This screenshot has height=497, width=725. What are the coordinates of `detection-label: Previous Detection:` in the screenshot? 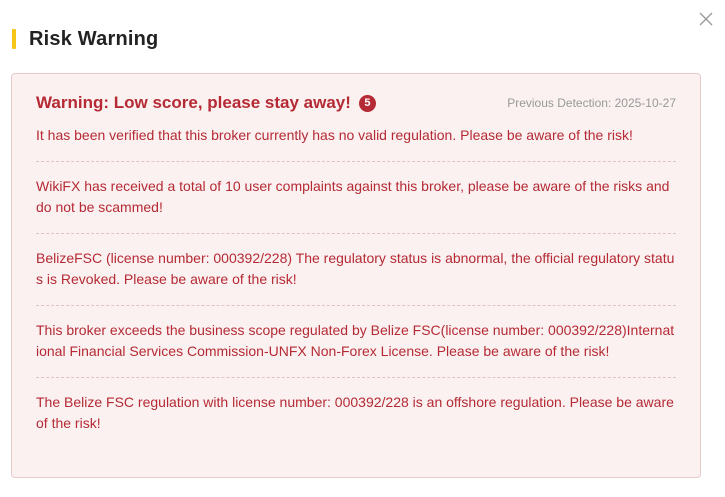 It's located at (559, 103).